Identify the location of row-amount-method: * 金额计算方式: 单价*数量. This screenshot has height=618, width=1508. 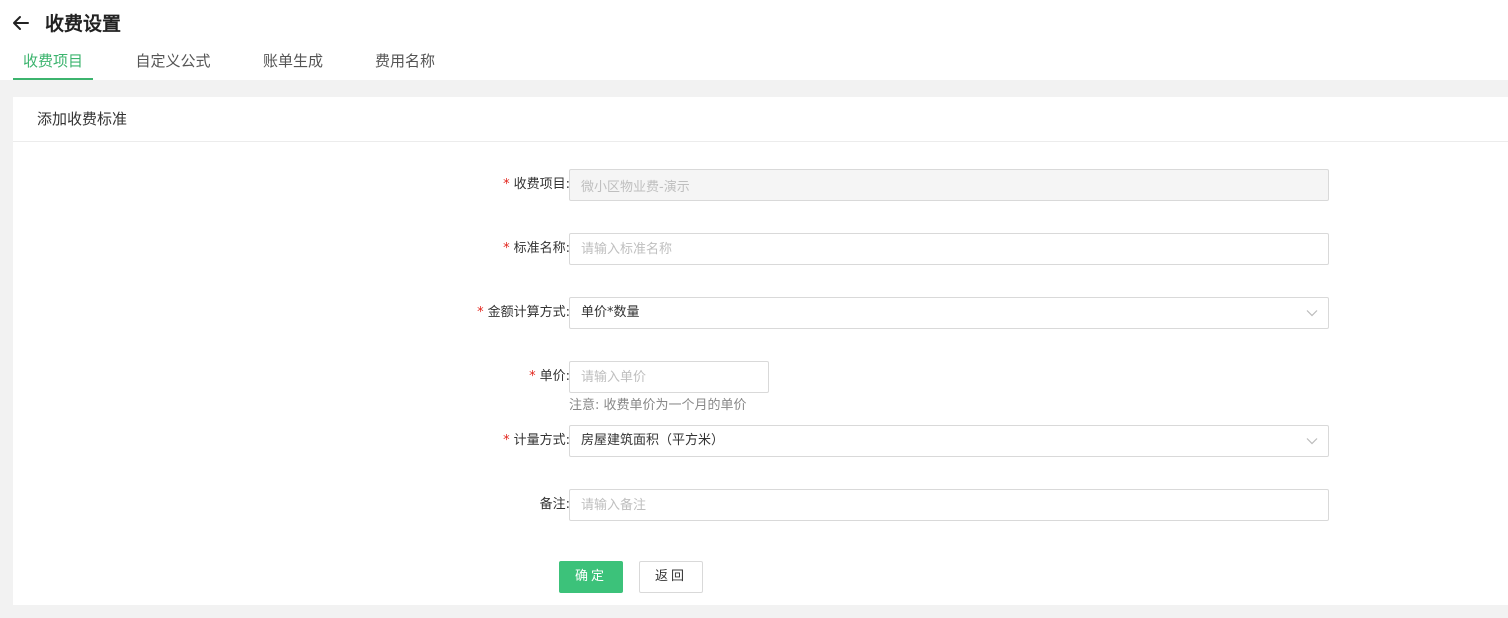
(760, 313).